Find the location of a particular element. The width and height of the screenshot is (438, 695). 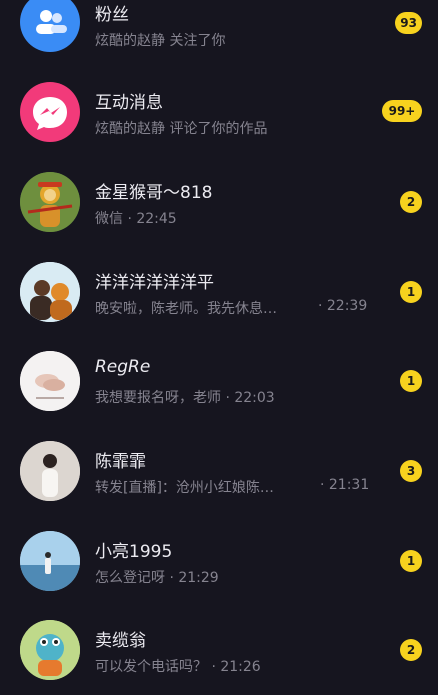

list-item-chat: 金星猴哥～818 微信 · 22:45 2 is located at coordinates (219, 202).